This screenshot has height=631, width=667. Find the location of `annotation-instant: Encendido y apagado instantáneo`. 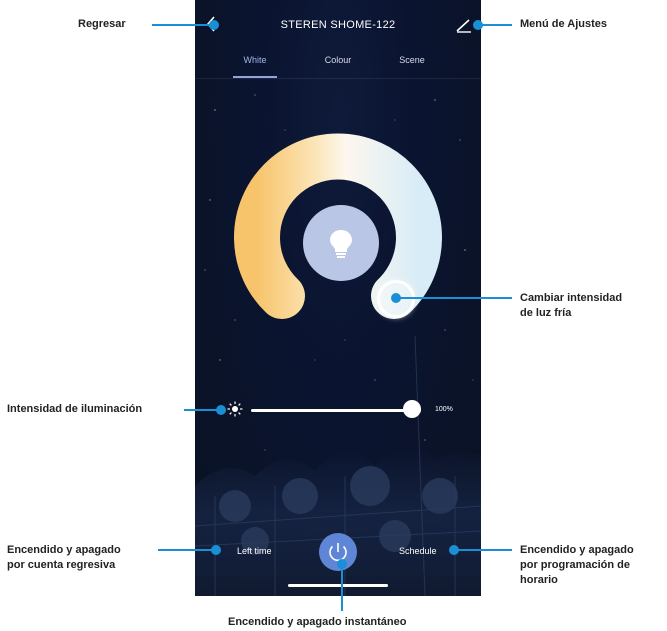

annotation-instant: Encendido y apagado instantáneo is located at coordinates (317, 622).